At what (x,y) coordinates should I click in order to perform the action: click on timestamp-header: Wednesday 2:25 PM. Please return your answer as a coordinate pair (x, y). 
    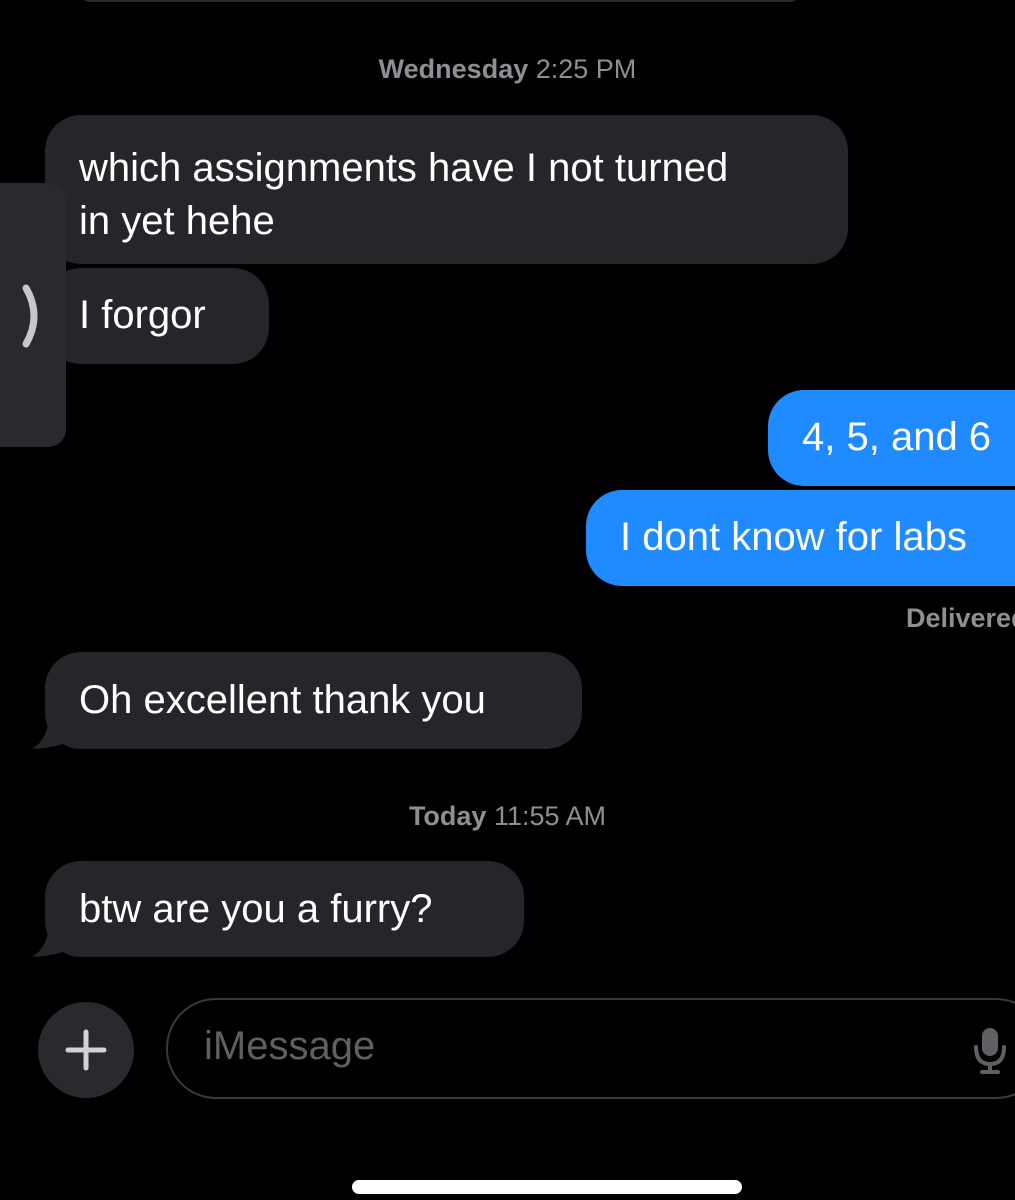
    Looking at the image, I should click on (507, 69).